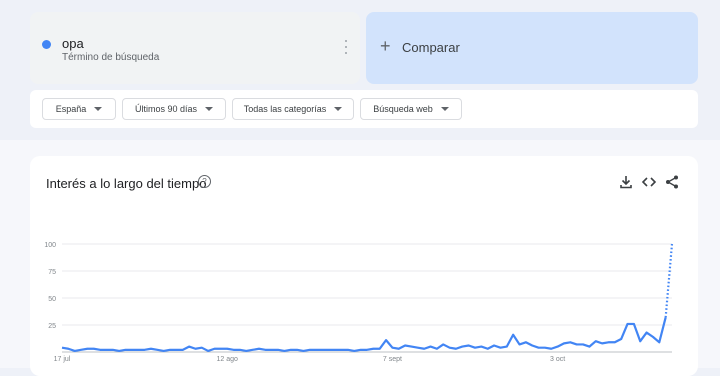  I want to click on category-filter: Todas las categorías, so click(293, 109).